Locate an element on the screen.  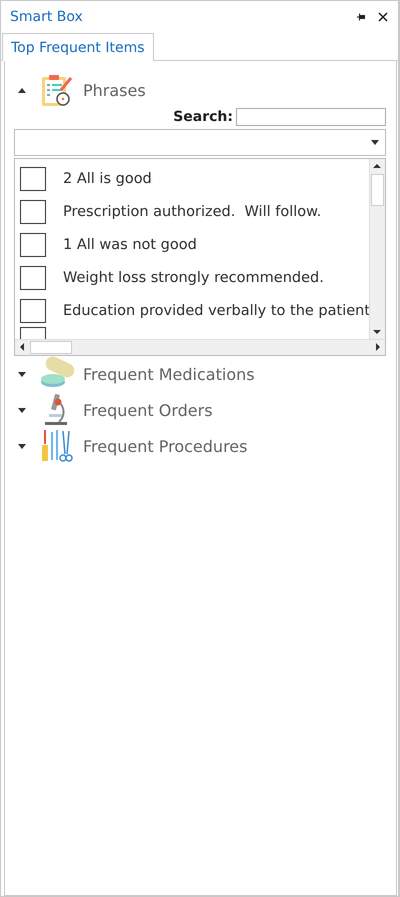
horizontal-scrollbar is located at coordinates (200, 347).